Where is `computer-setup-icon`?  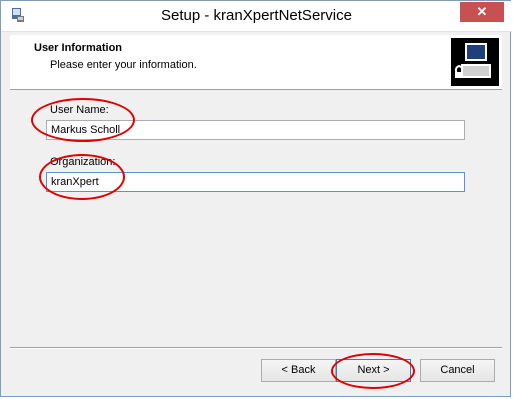
computer-setup-icon is located at coordinates (475, 62).